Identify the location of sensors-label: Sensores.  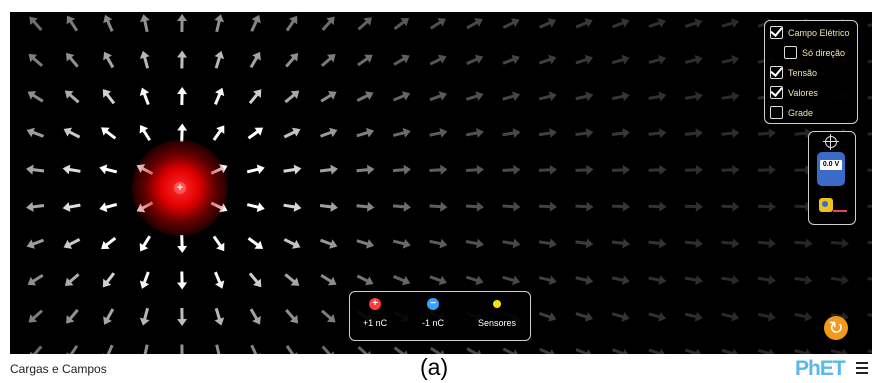
(497, 323).